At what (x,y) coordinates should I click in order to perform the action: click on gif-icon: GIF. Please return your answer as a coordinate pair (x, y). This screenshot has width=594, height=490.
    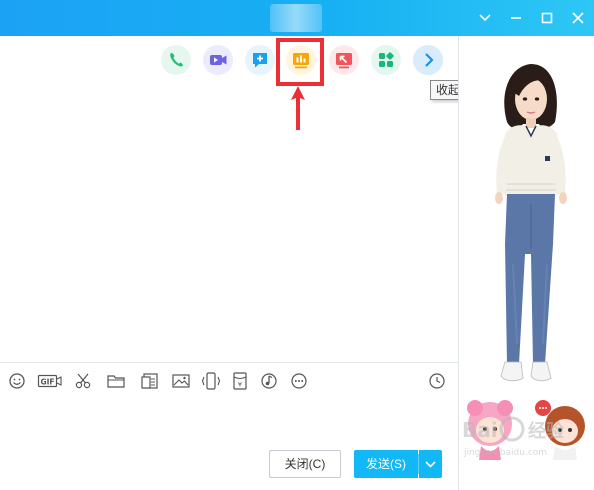
    Looking at the image, I should click on (50, 381).